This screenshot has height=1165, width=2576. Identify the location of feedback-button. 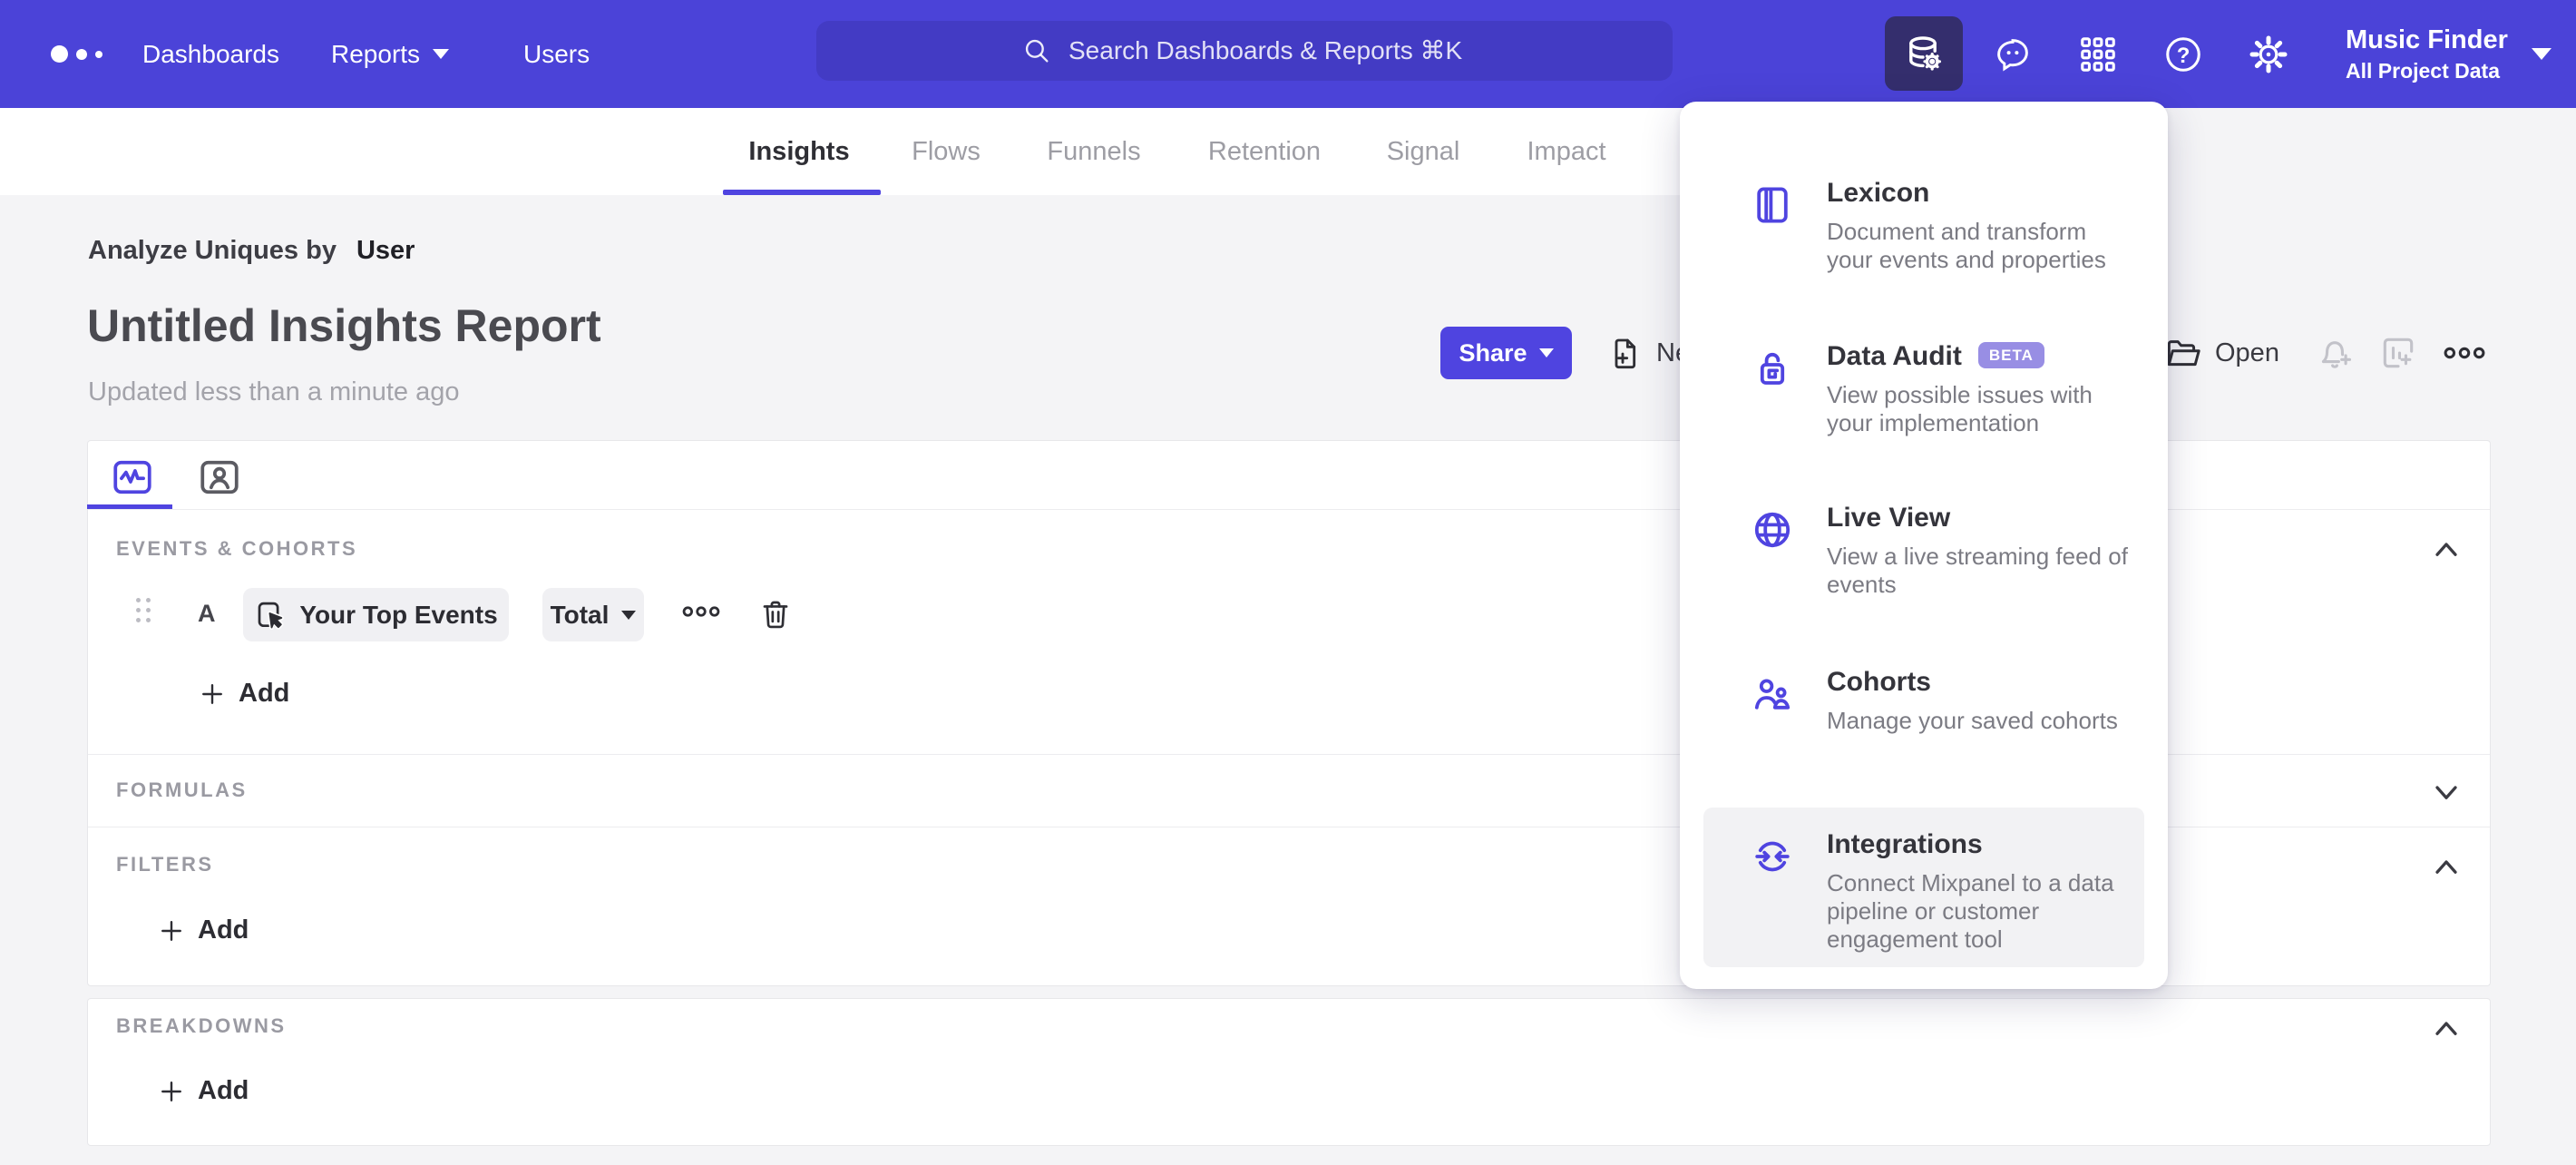
(2013, 54).